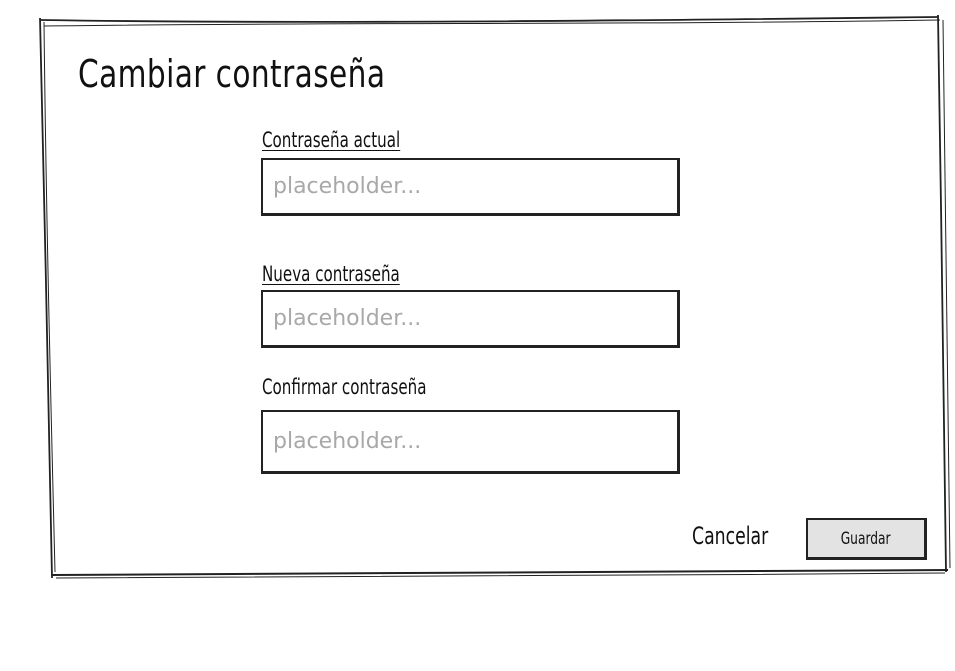 This screenshot has height=671, width=955. What do you see at coordinates (470, 442) in the screenshot?
I see `confirm-password-input` at bounding box center [470, 442].